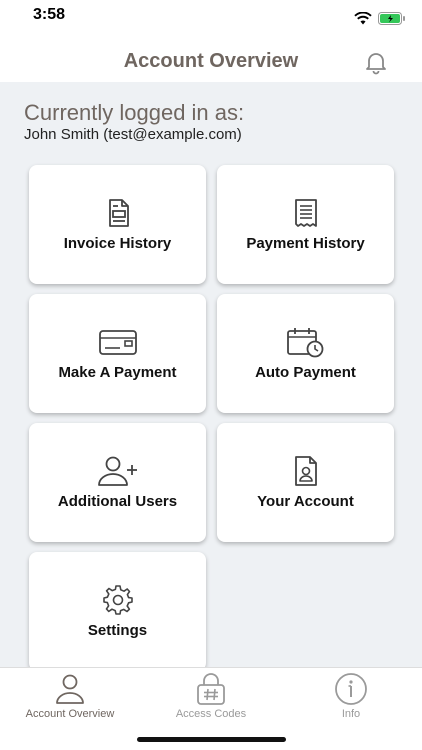 Image resolution: width=422 pixels, height=750 pixels. I want to click on credit-card-icon, so click(117, 342).